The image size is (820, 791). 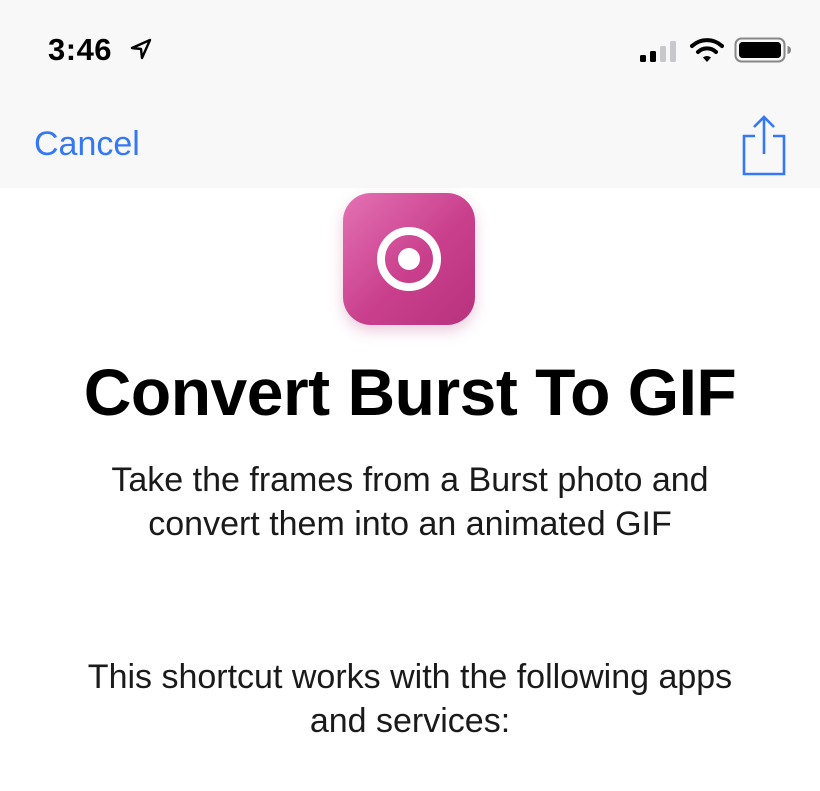 What do you see at coordinates (707, 50) in the screenshot?
I see `wifi-icon` at bounding box center [707, 50].